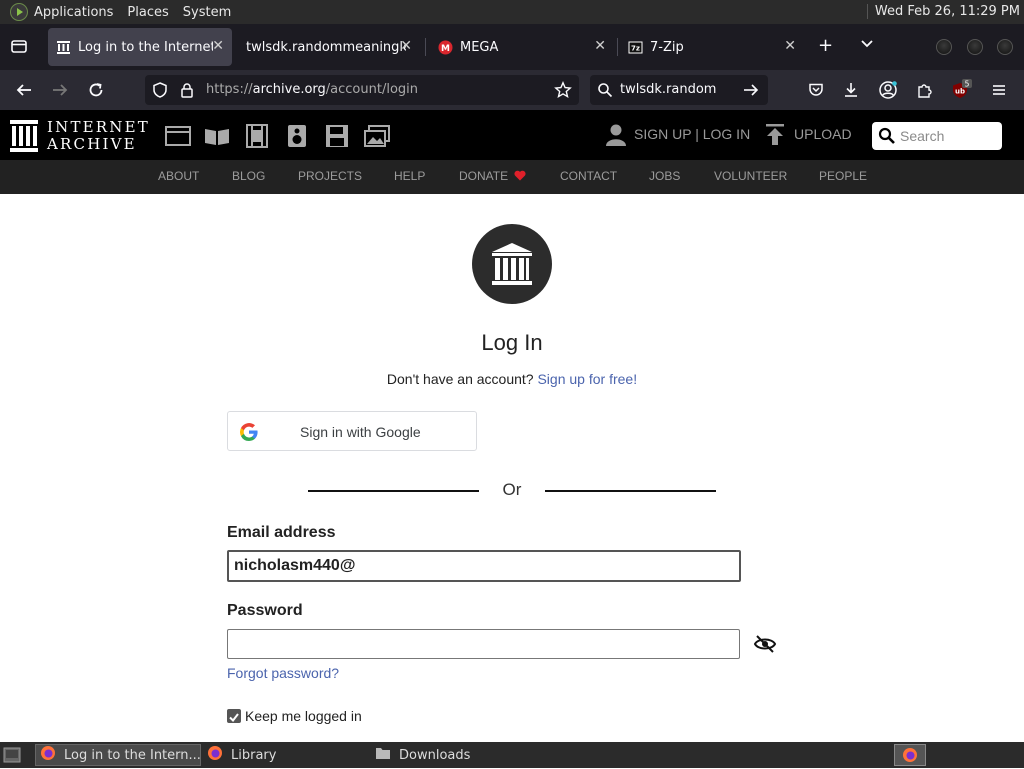 Image resolution: width=1024 pixels, height=769 pixels. What do you see at coordinates (393, 491) in the screenshot?
I see `divider-left` at bounding box center [393, 491].